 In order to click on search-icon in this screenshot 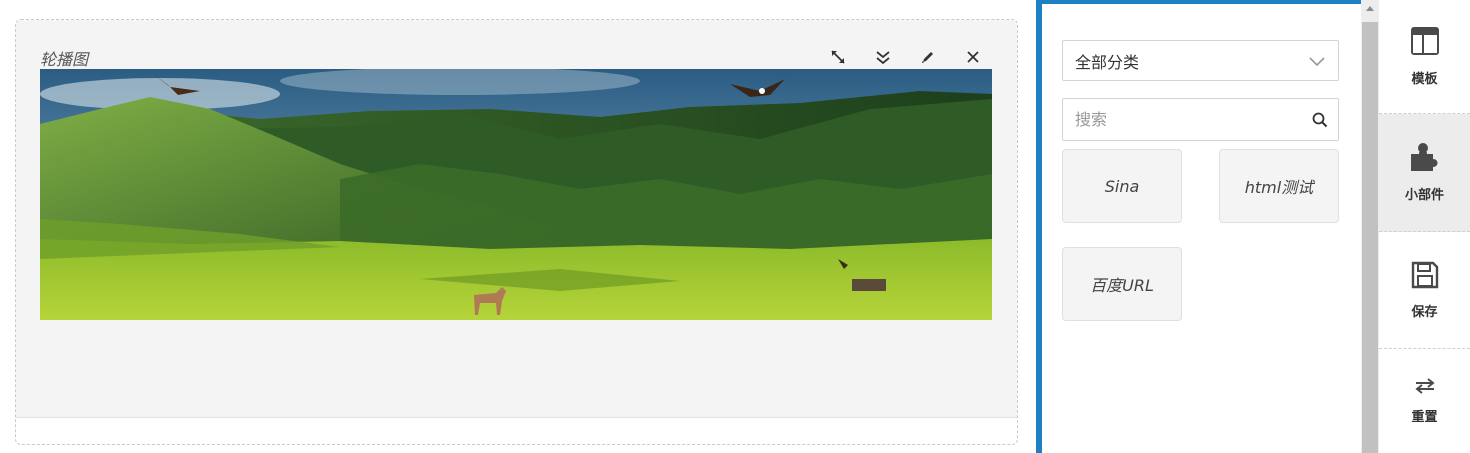, I will do `click(1320, 122)`.